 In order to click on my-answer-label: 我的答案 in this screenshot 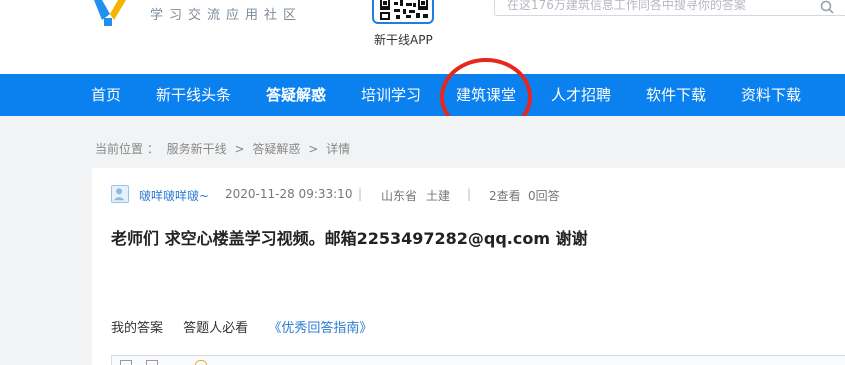, I will do `click(137, 328)`.